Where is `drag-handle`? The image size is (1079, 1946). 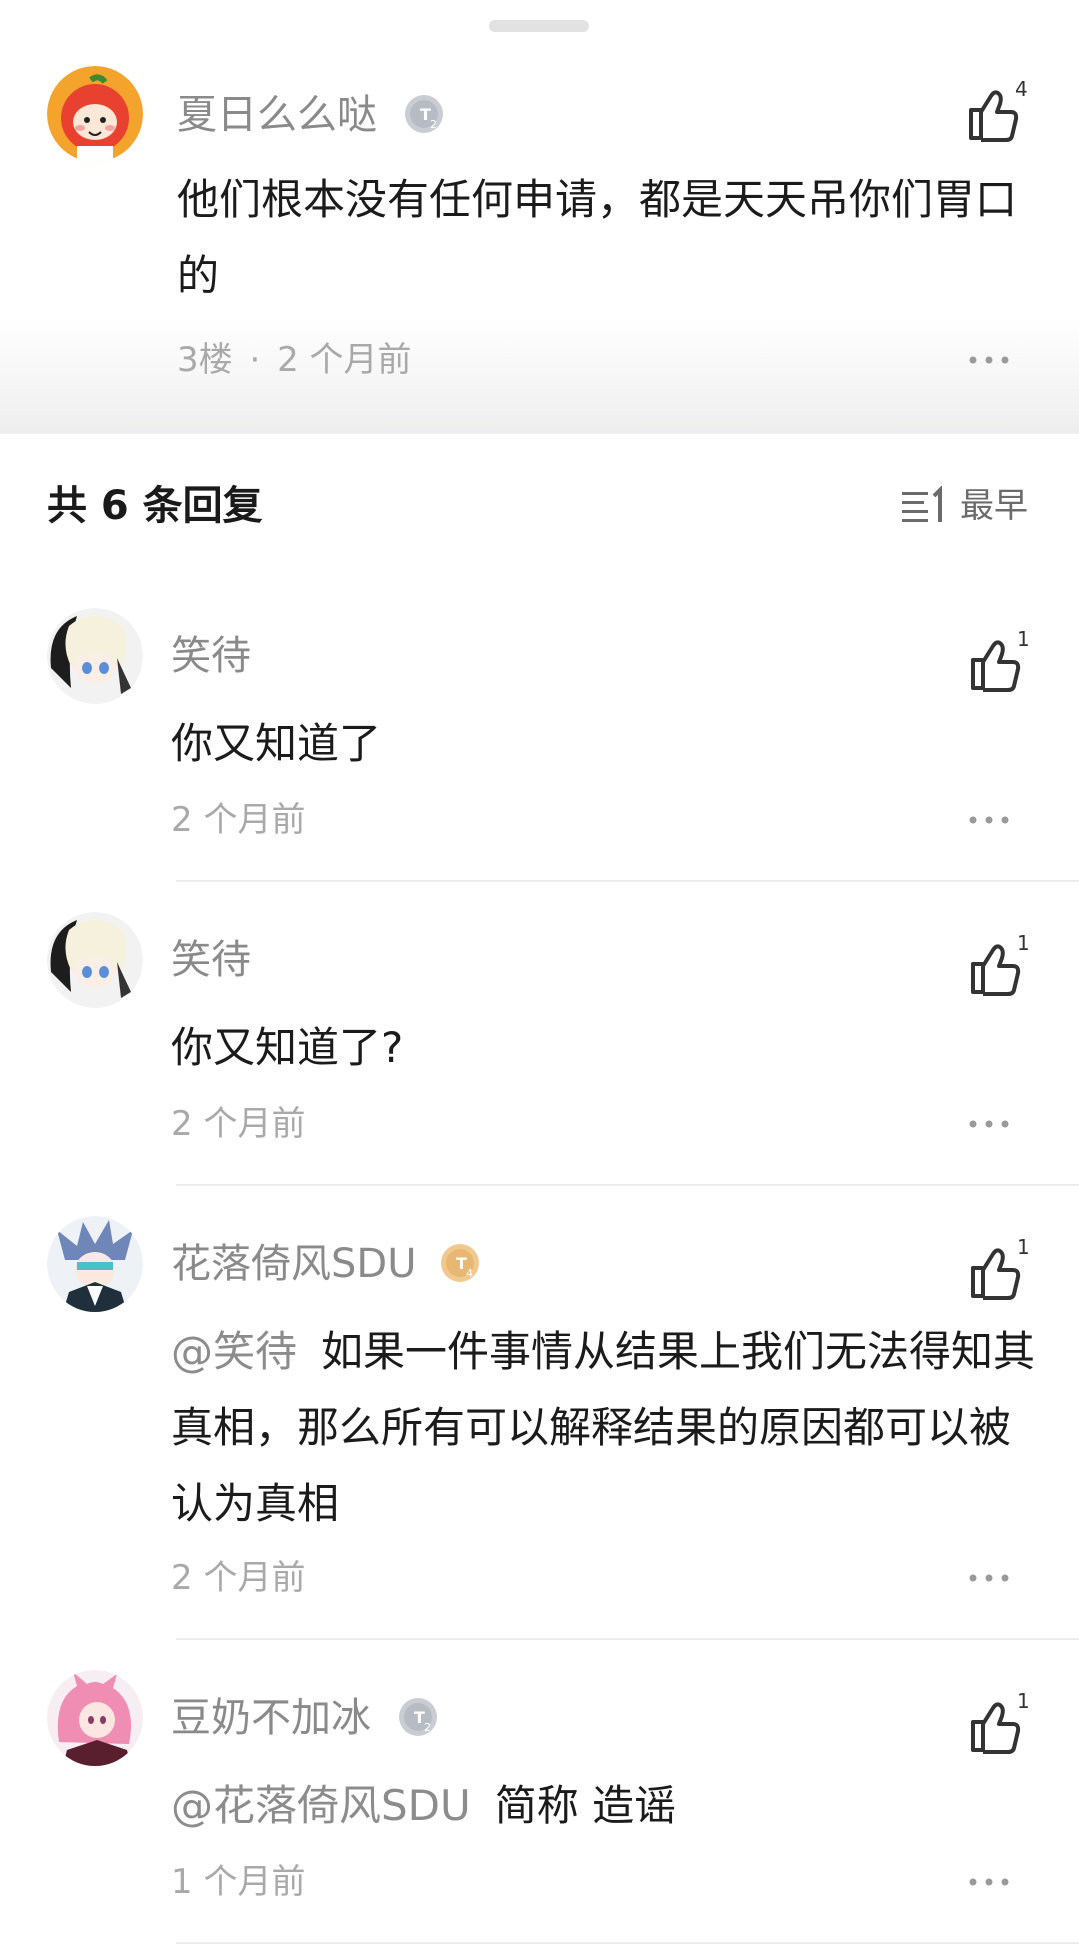
drag-handle is located at coordinates (539, 26).